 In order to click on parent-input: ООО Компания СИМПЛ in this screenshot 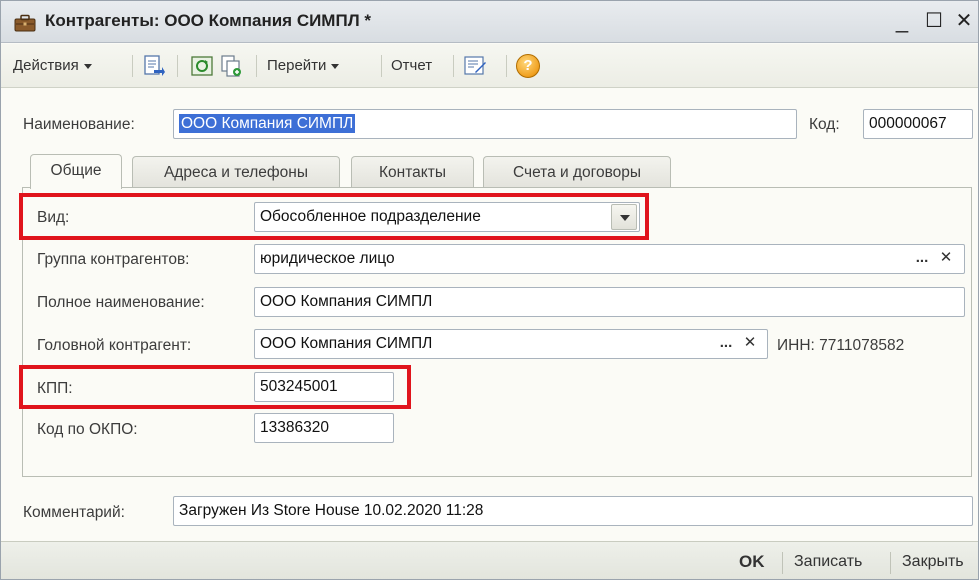, I will do `click(511, 344)`.